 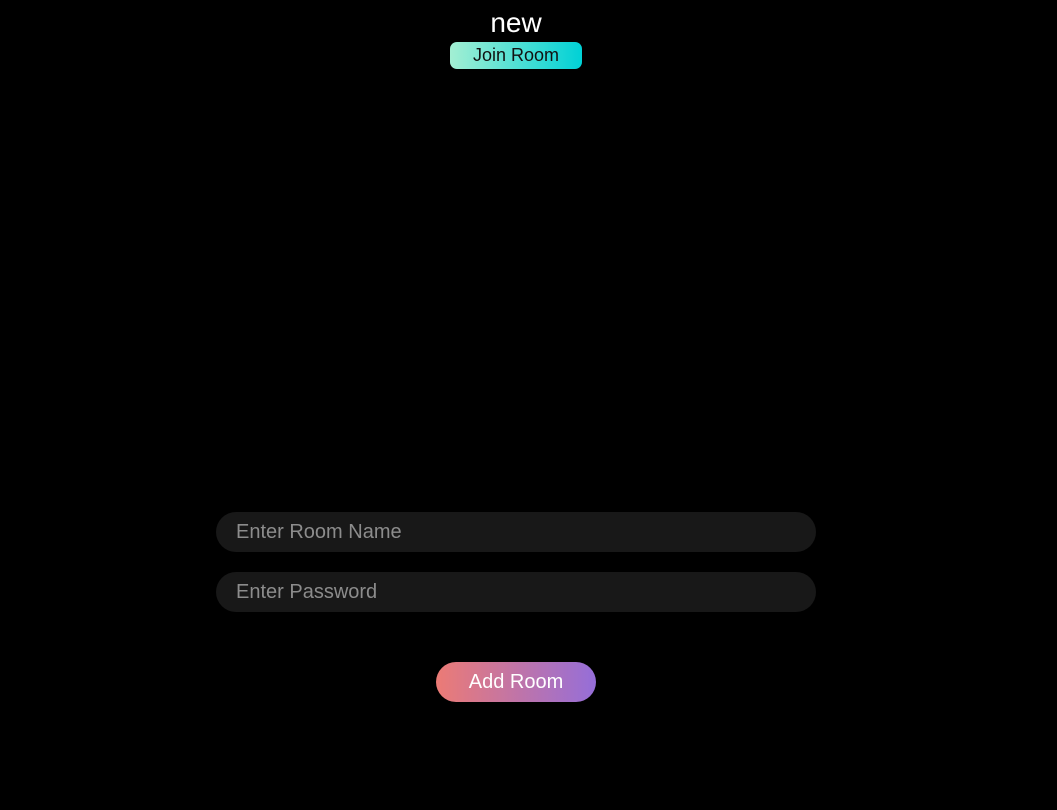 What do you see at coordinates (516, 55) in the screenshot?
I see `join-room-button: Join Room` at bounding box center [516, 55].